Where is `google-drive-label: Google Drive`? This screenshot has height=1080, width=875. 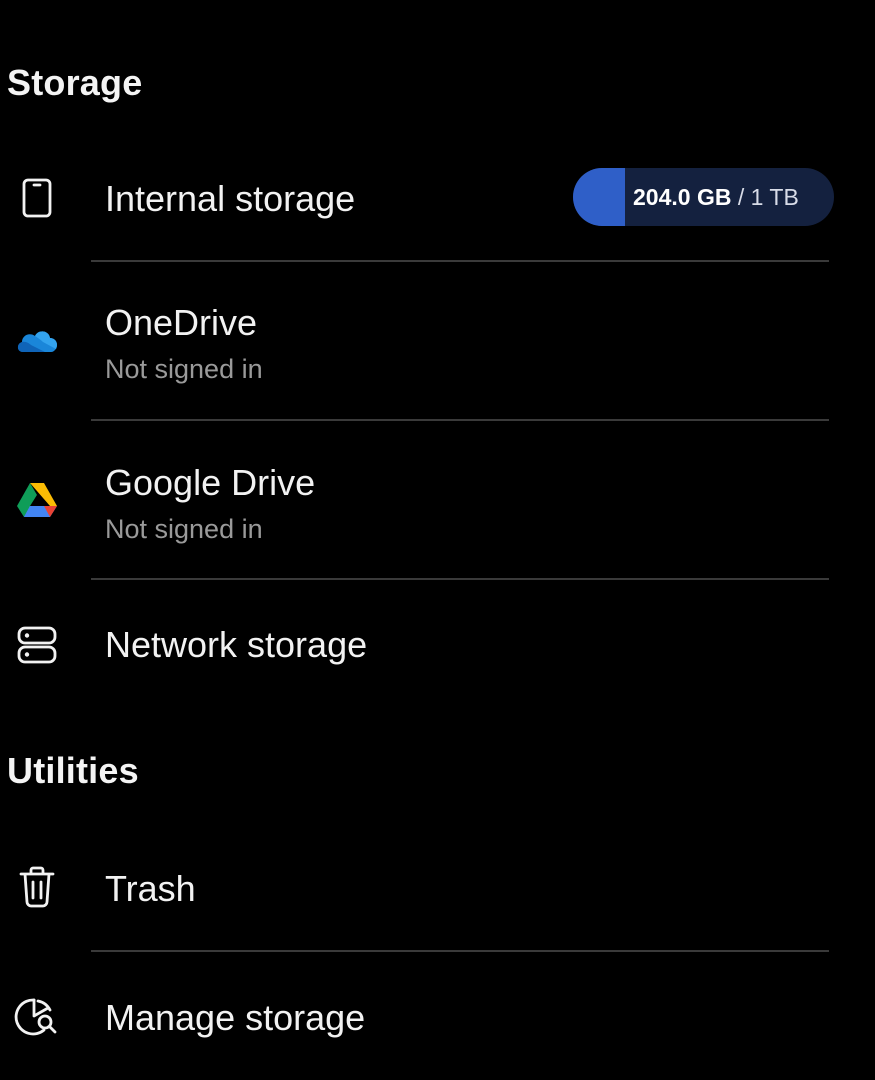 google-drive-label: Google Drive is located at coordinates (210, 482).